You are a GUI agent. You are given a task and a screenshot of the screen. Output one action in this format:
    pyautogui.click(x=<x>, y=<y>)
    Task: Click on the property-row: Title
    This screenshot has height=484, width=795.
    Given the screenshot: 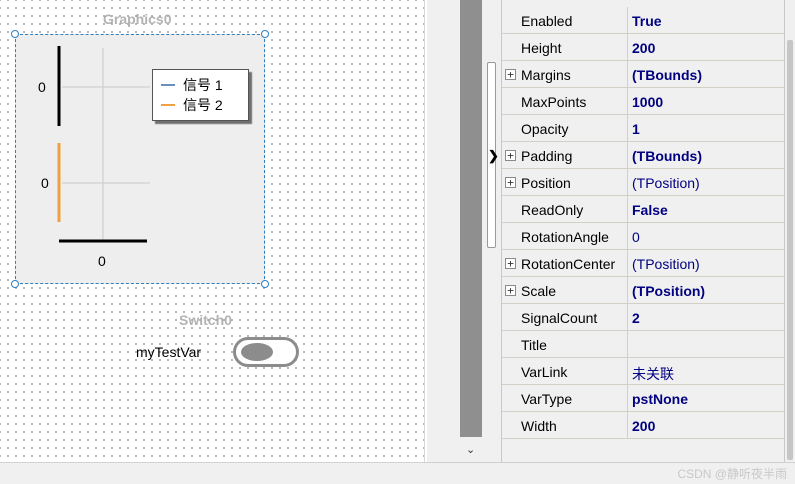 What is the action you would take?
    pyautogui.click(x=643, y=344)
    